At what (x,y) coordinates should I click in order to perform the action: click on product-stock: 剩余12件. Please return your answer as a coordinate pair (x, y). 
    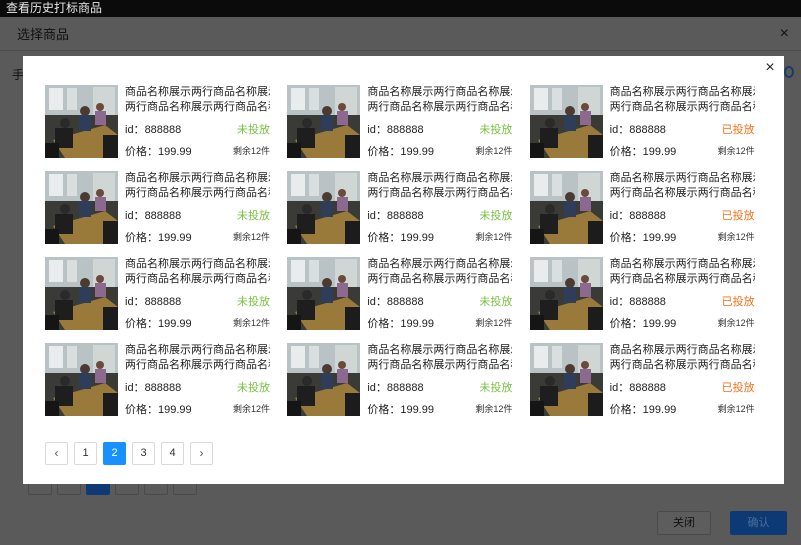
    Looking at the image, I should click on (494, 151).